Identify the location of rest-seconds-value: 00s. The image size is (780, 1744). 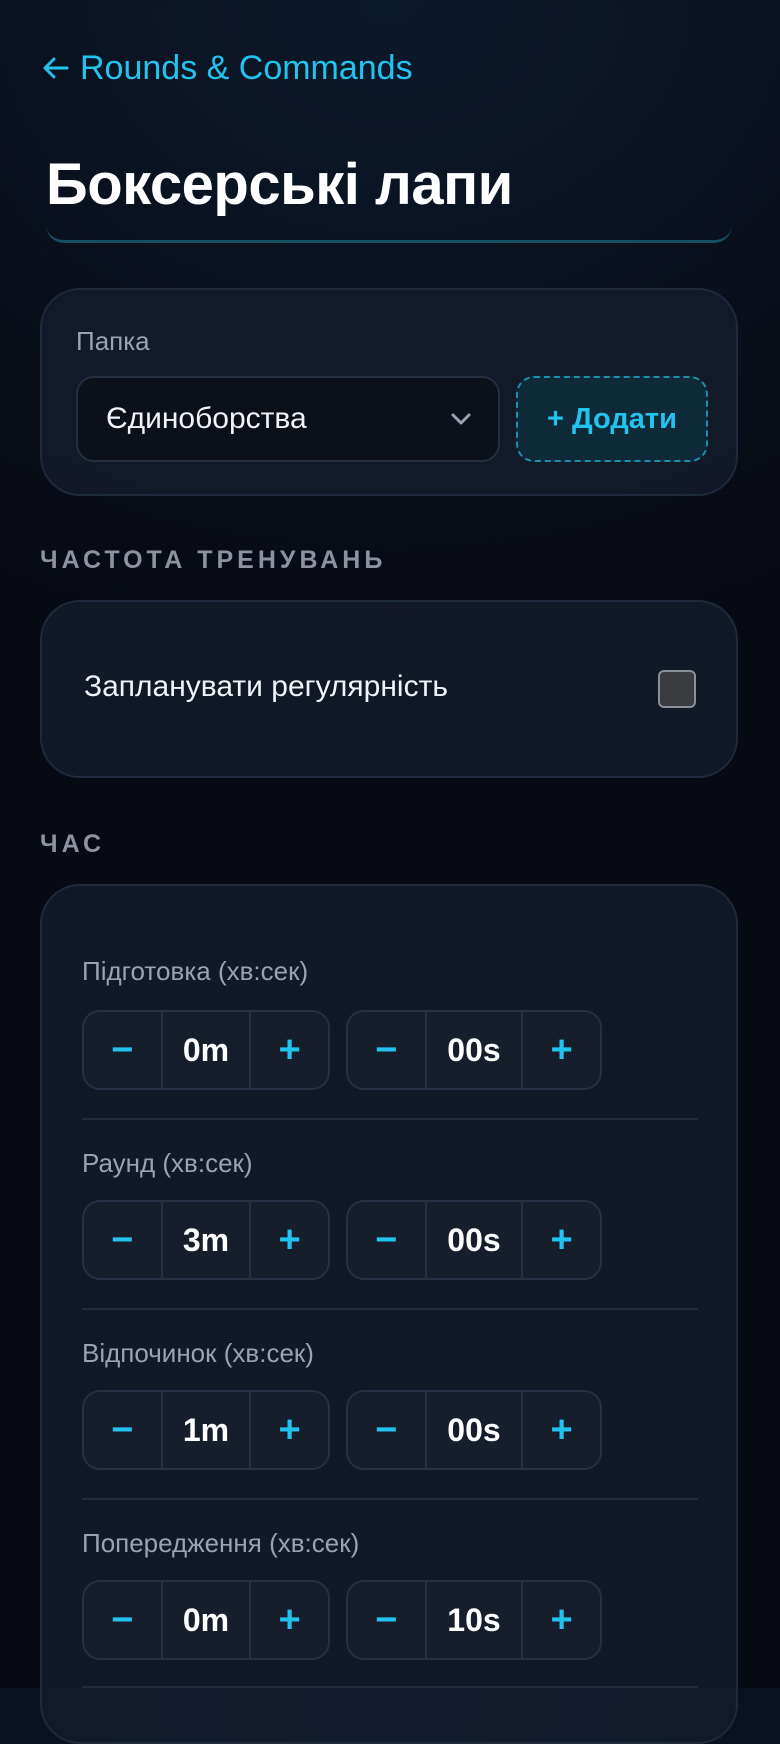
(474, 1430).